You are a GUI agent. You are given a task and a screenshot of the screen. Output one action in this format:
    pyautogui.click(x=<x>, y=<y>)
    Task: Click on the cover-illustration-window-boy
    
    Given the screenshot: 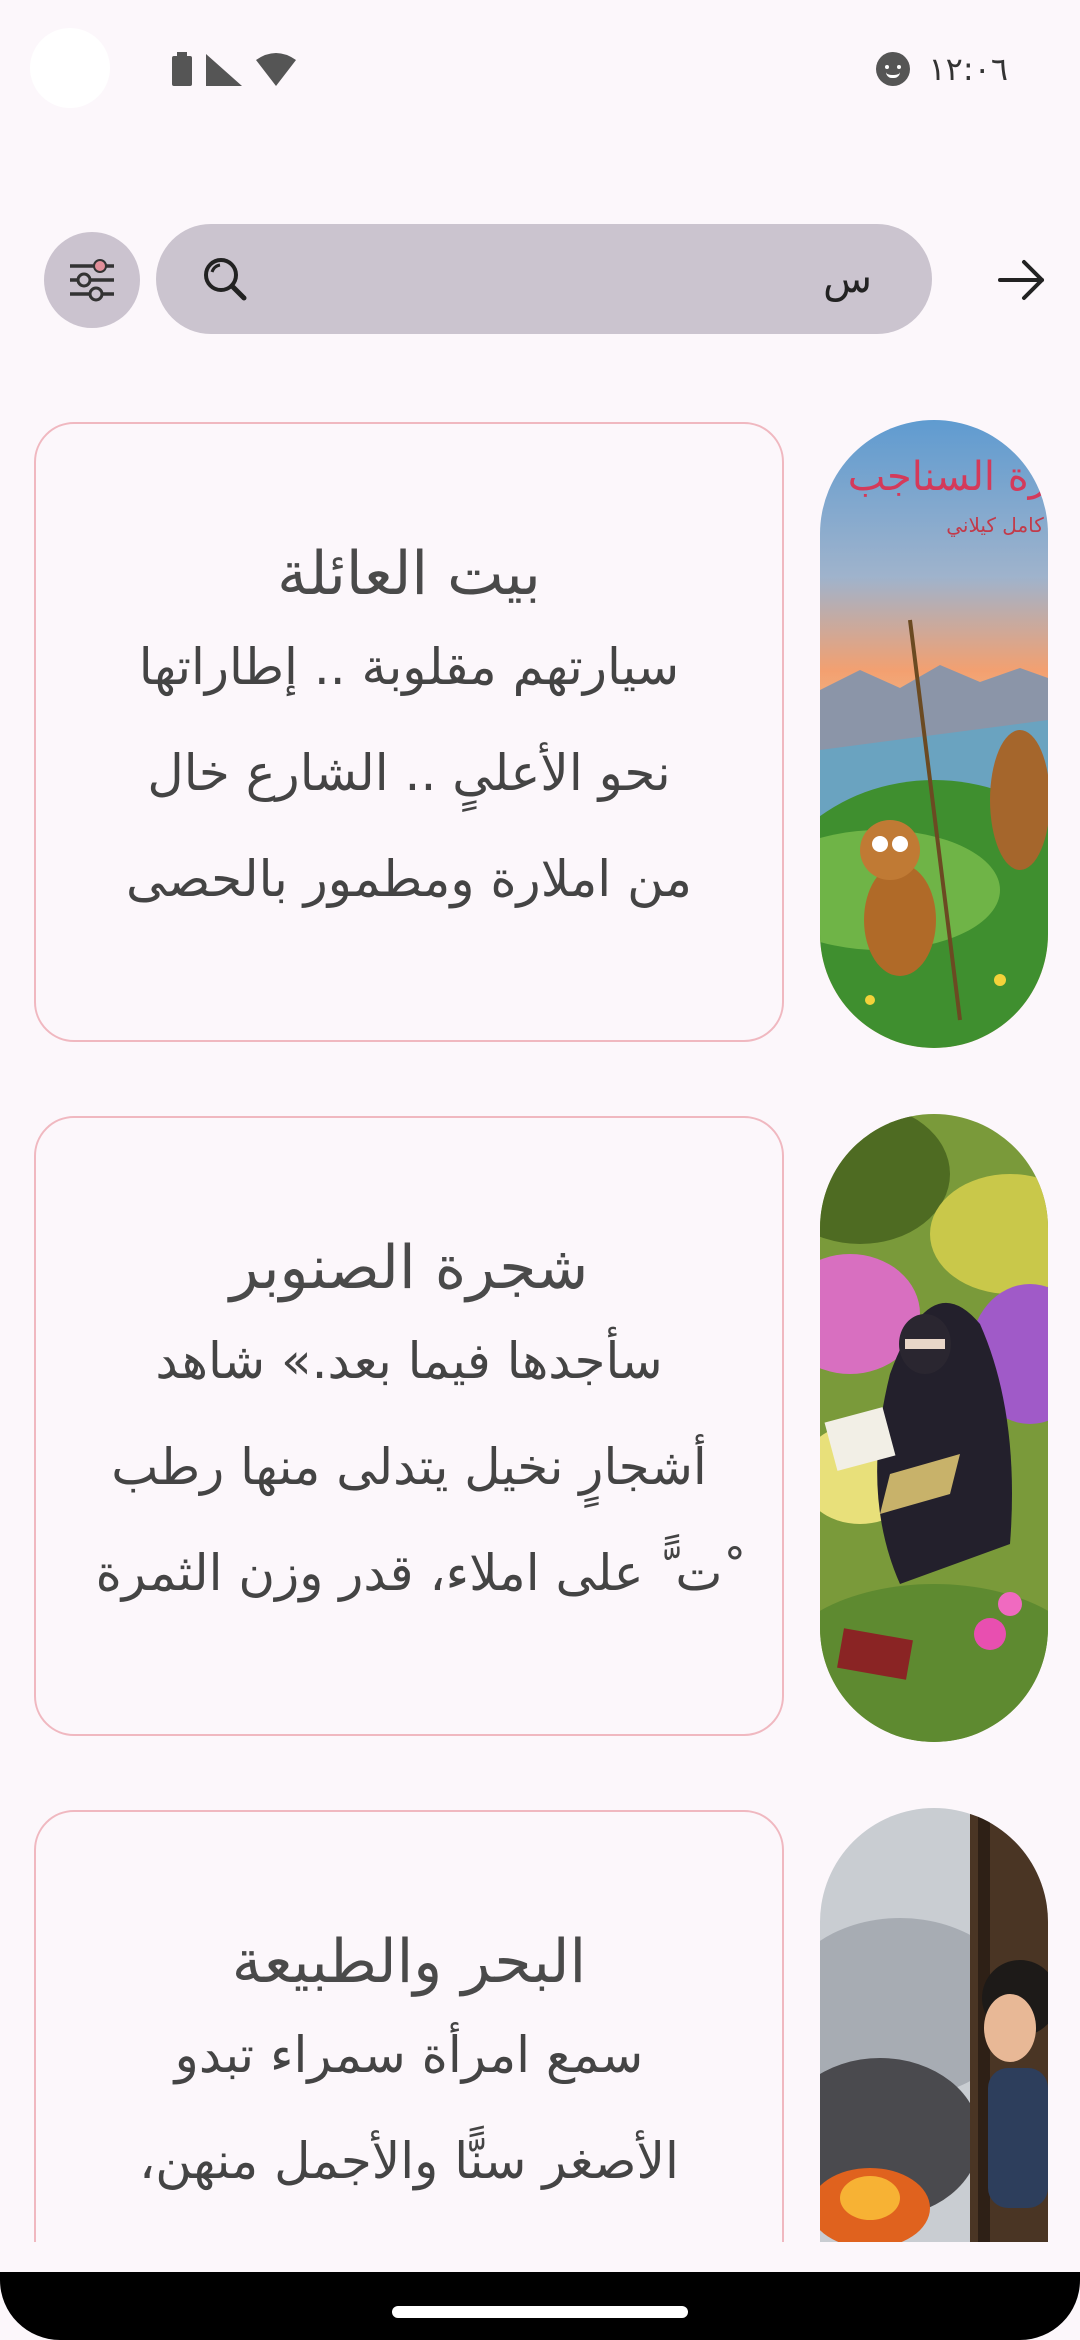 What is the action you would take?
    pyautogui.click(x=934, y=2025)
    